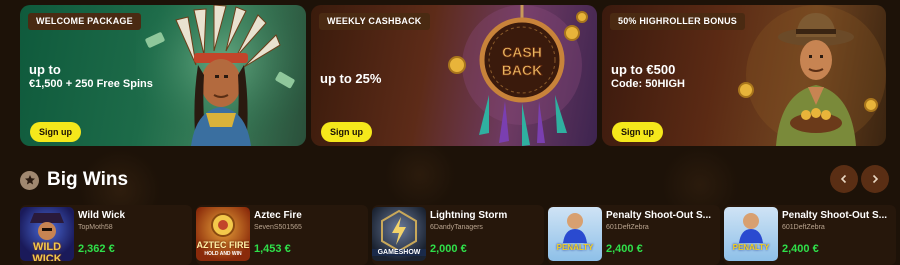 The image size is (900, 265). What do you see at coordinates (374, 21) in the screenshot?
I see `promo-tag: WEEKLY CASHBACK` at bounding box center [374, 21].